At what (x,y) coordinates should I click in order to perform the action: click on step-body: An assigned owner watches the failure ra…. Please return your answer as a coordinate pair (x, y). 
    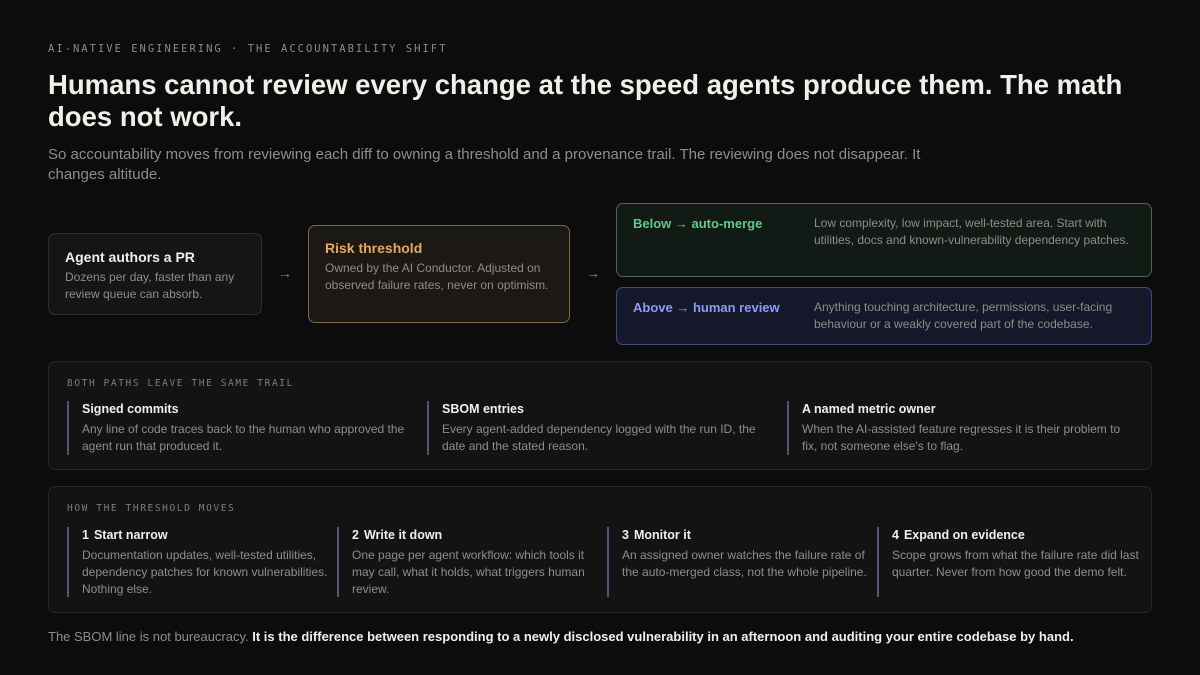
    Looking at the image, I should click on (744, 563).